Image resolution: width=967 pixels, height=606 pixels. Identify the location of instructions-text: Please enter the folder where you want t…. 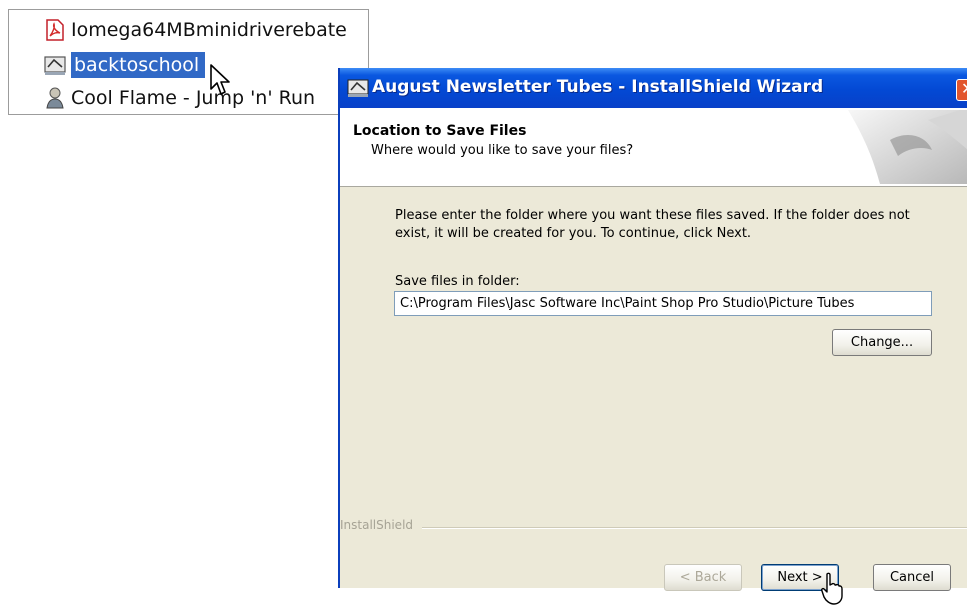
(652, 224).